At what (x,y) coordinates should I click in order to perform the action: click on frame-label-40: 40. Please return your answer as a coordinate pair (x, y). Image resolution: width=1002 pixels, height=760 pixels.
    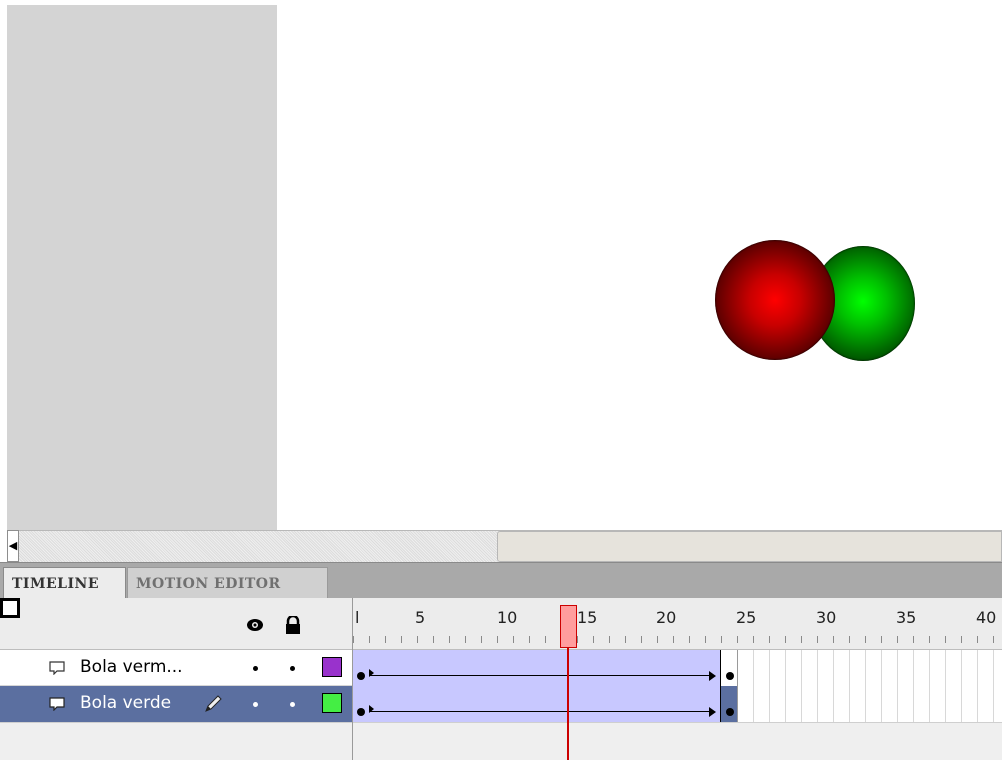
    Looking at the image, I should click on (986, 617).